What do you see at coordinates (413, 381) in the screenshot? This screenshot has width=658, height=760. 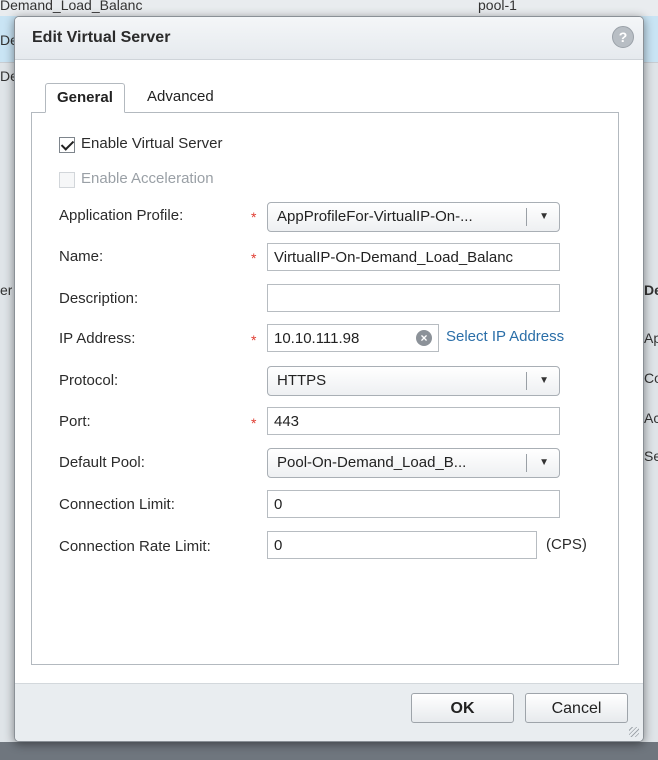 I see `protocol-select: HTTPS ▼` at bounding box center [413, 381].